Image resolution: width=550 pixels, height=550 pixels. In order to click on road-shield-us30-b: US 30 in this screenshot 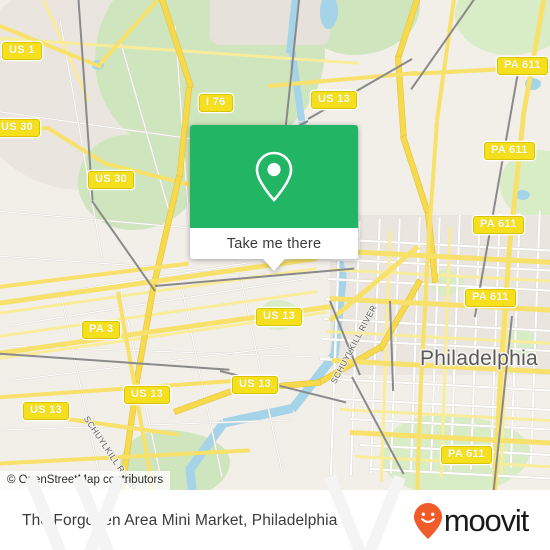, I will do `click(111, 180)`.